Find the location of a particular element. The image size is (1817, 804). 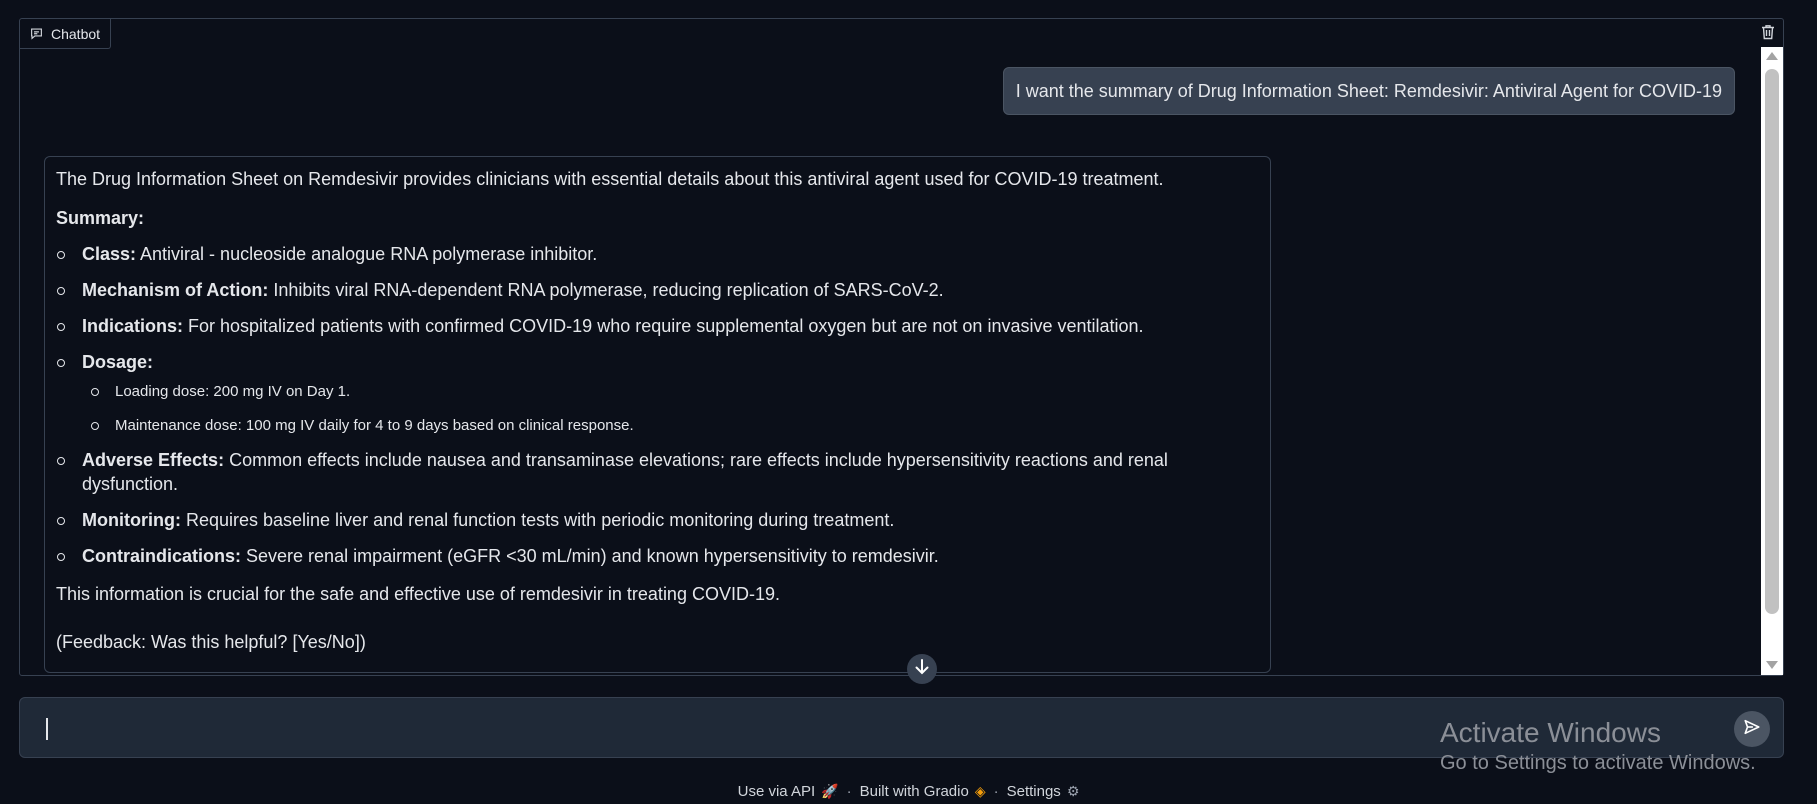

chat-icon is located at coordinates (36, 33).